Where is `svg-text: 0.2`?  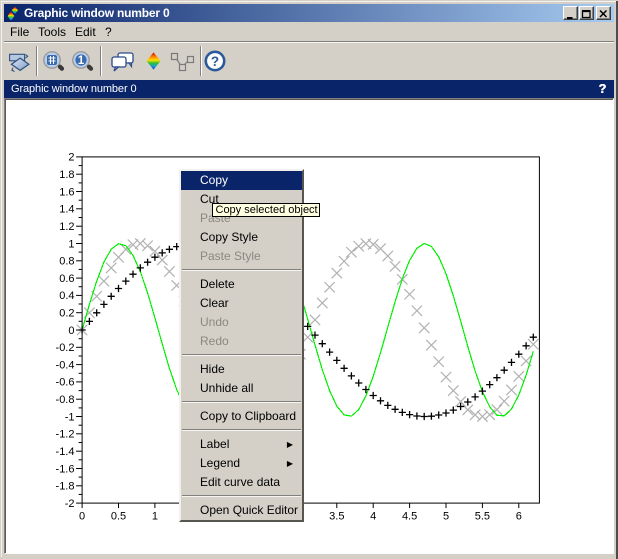 svg-text: 0.2 is located at coordinates (66, 314).